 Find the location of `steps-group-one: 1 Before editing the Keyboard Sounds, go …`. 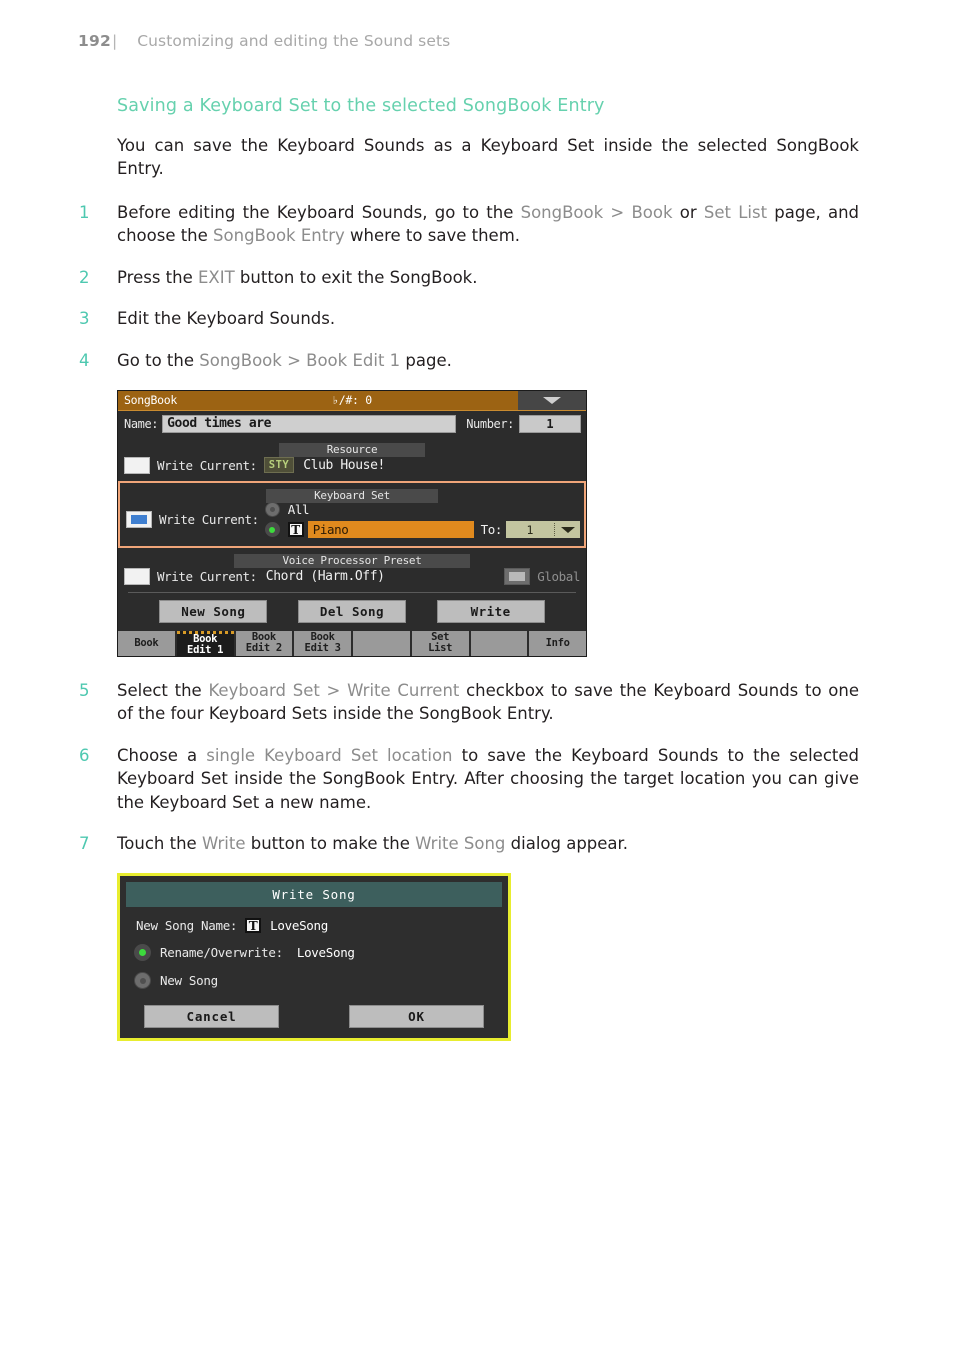

steps-group-one: 1 Before editing the Keyboard Sounds, go … is located at coordinates (469, 286).